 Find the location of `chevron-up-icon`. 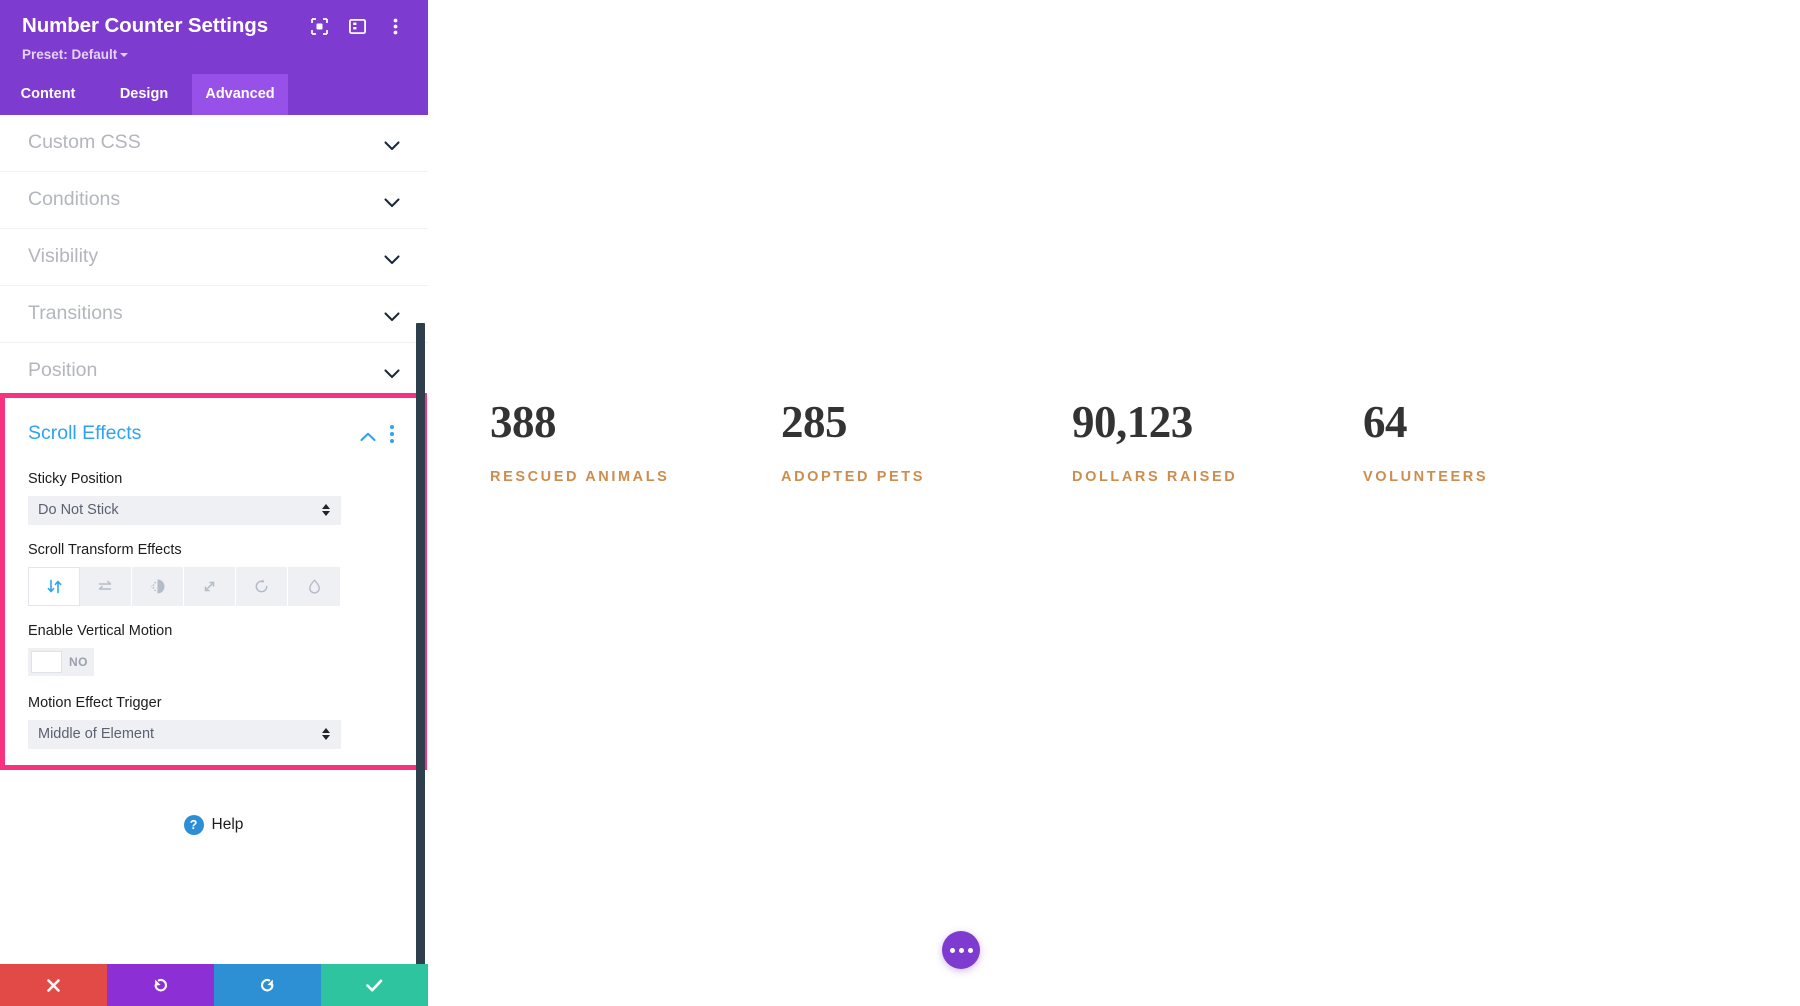

chevron-up-icon is located at coordinates (368, 435).